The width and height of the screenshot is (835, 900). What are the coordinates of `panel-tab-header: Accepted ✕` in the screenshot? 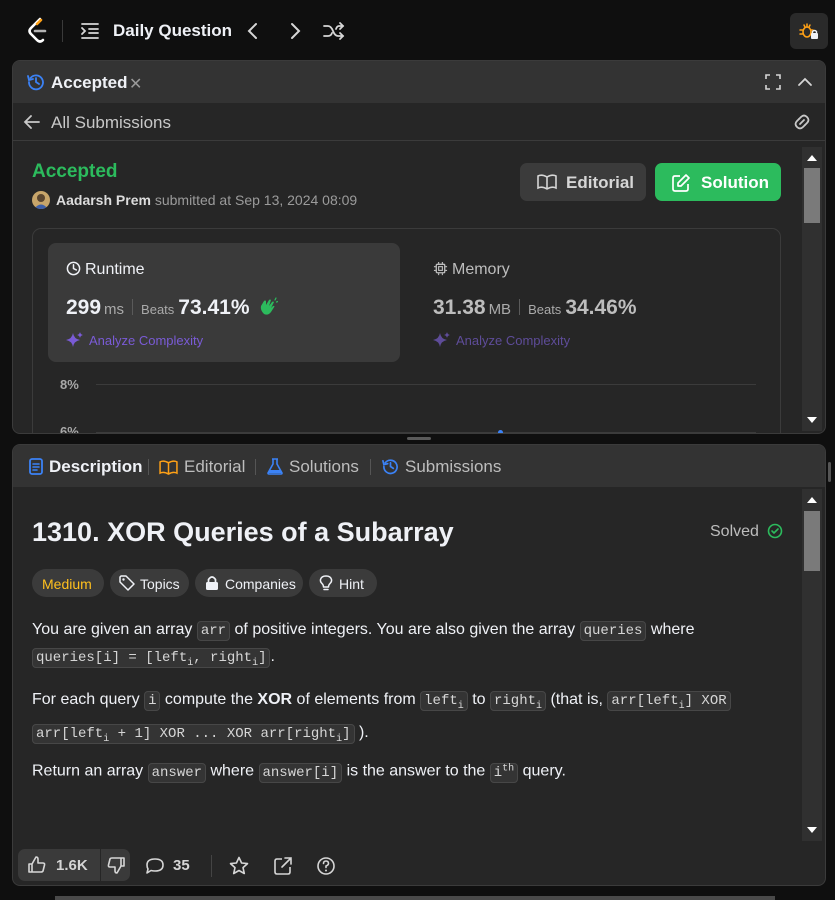 It's located at (419, 82).